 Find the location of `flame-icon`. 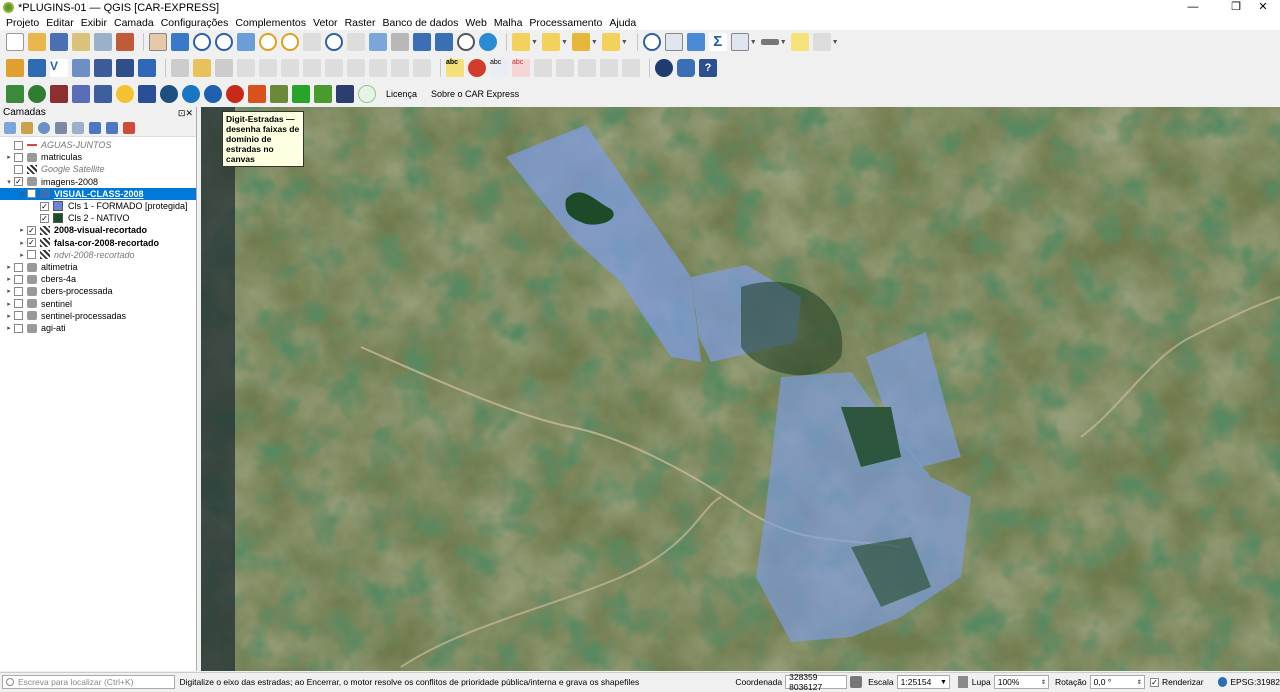

flame-icon is located at coordinates (257, 94).